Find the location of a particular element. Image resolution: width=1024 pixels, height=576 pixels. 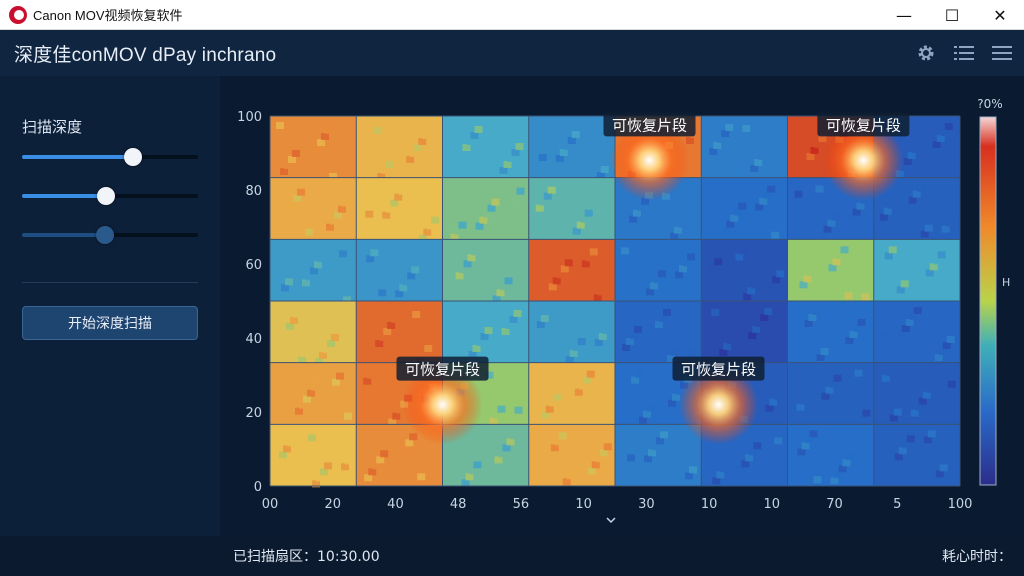

y-tick-label: 60 is located at coordinates (253, 265).